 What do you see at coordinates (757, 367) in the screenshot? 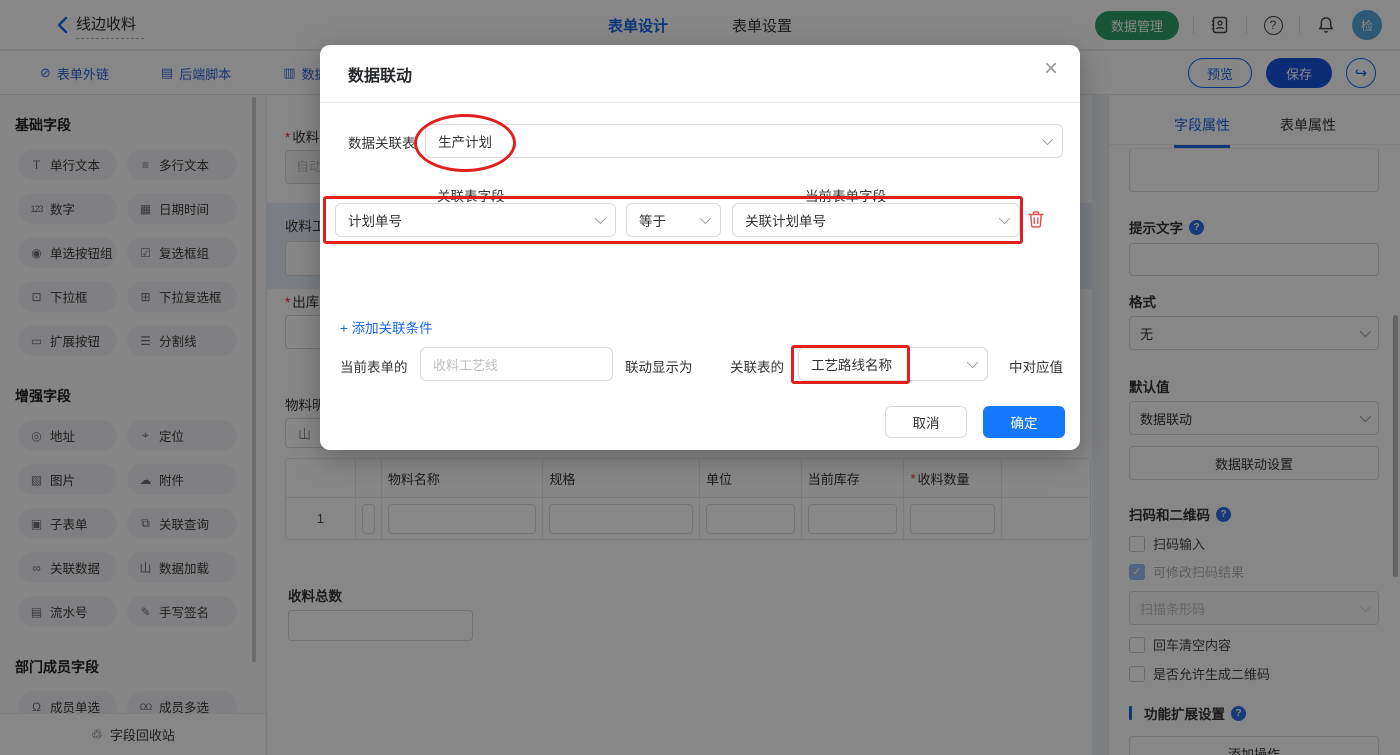
I see `of-table-label: 关联表的` at bounding box center [757, 367].